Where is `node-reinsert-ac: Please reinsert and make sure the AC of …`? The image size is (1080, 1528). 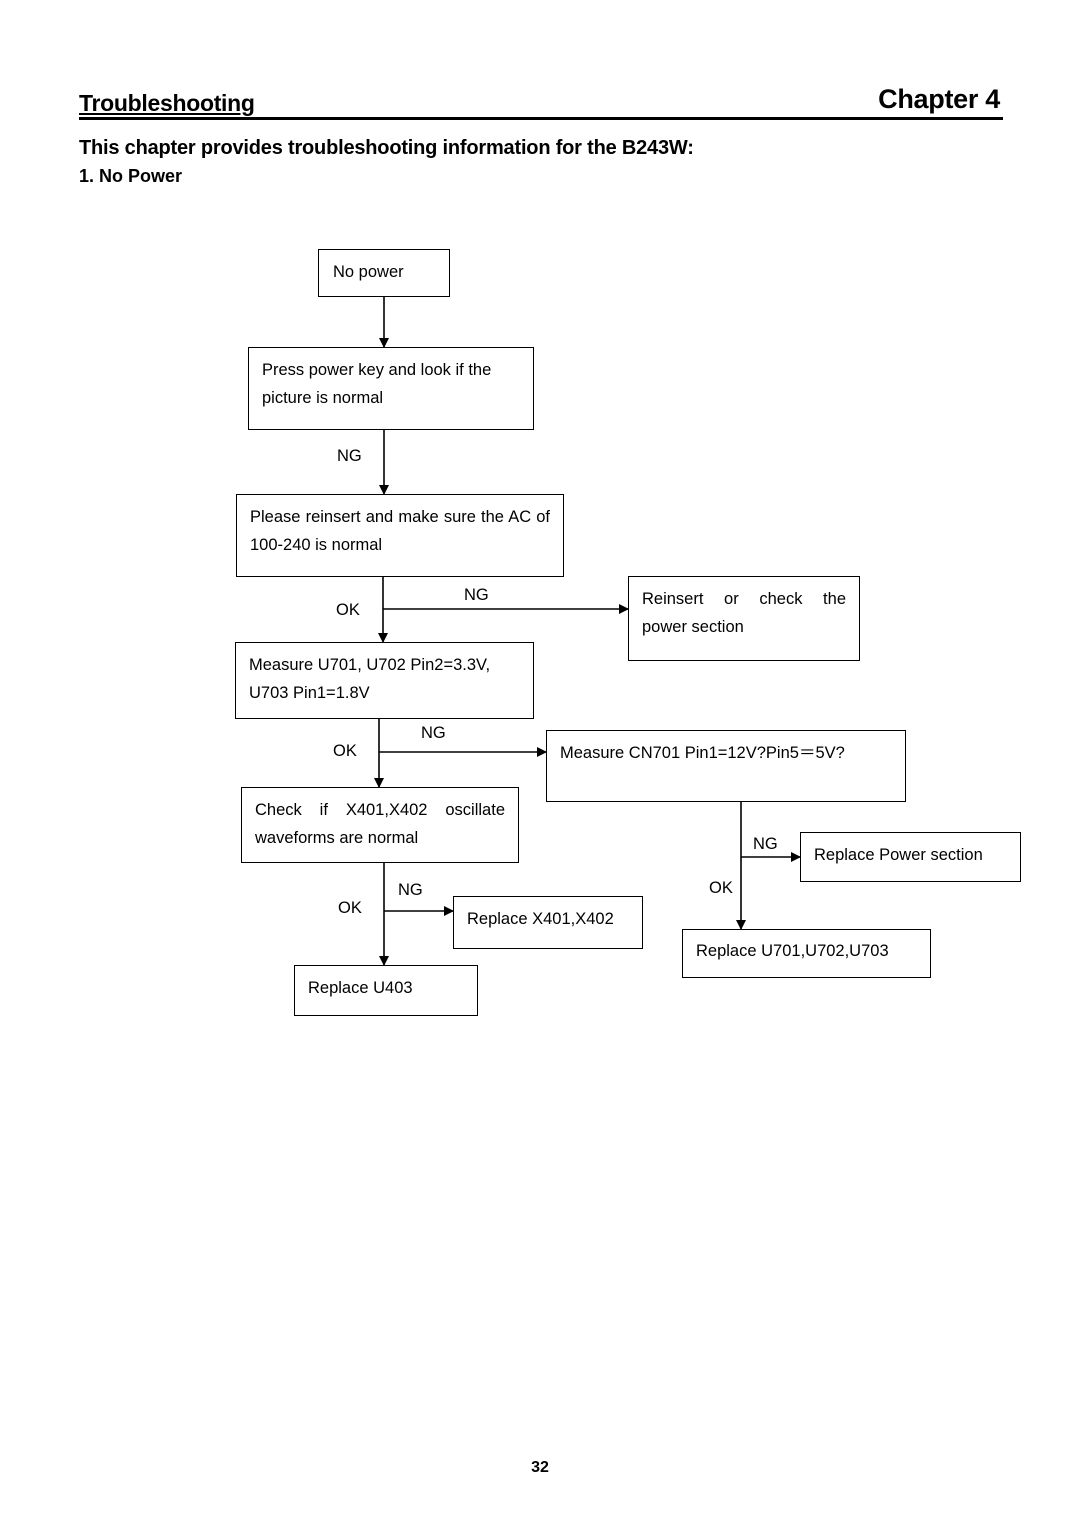 node-reinsert-ac: Please reinsert and make sure the AC of … is located at coordinates (400, 535).